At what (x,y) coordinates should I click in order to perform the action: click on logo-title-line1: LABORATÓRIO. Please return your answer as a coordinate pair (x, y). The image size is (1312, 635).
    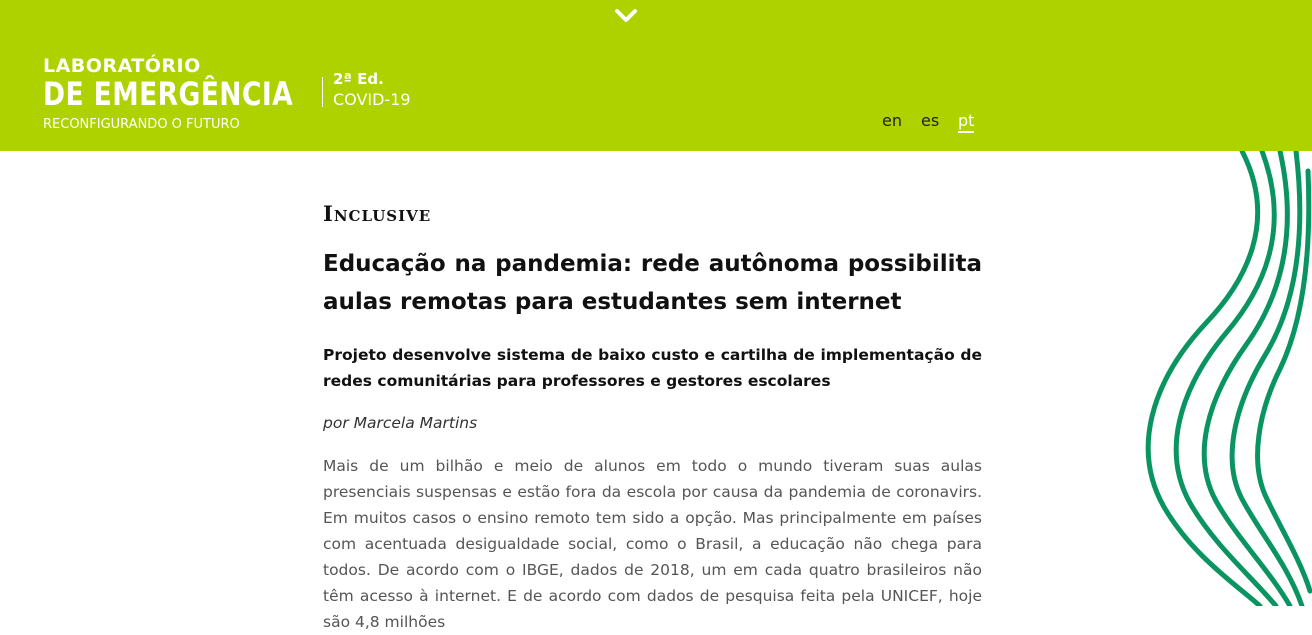
    Looking at the image, I should click on (122, 66).